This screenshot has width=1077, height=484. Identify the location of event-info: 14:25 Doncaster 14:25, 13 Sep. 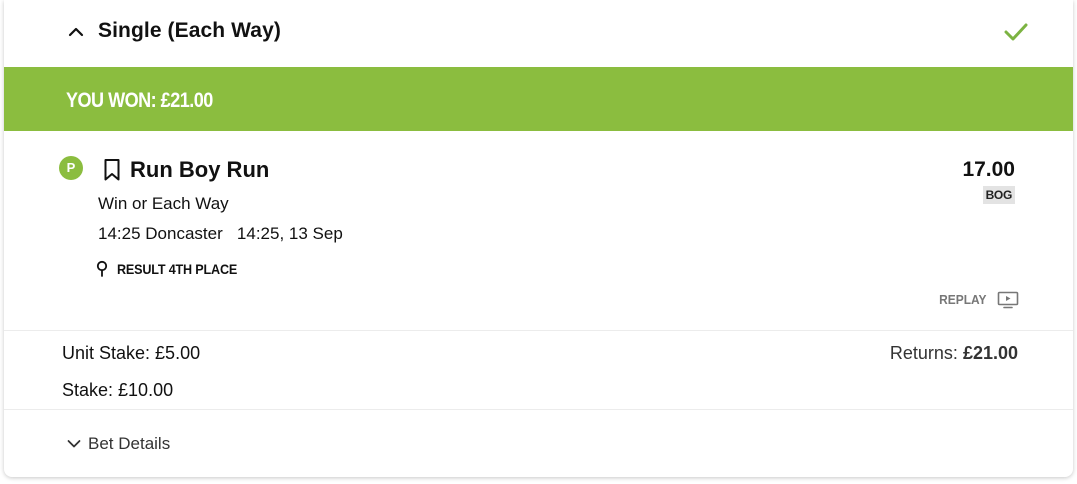
(220, 233).